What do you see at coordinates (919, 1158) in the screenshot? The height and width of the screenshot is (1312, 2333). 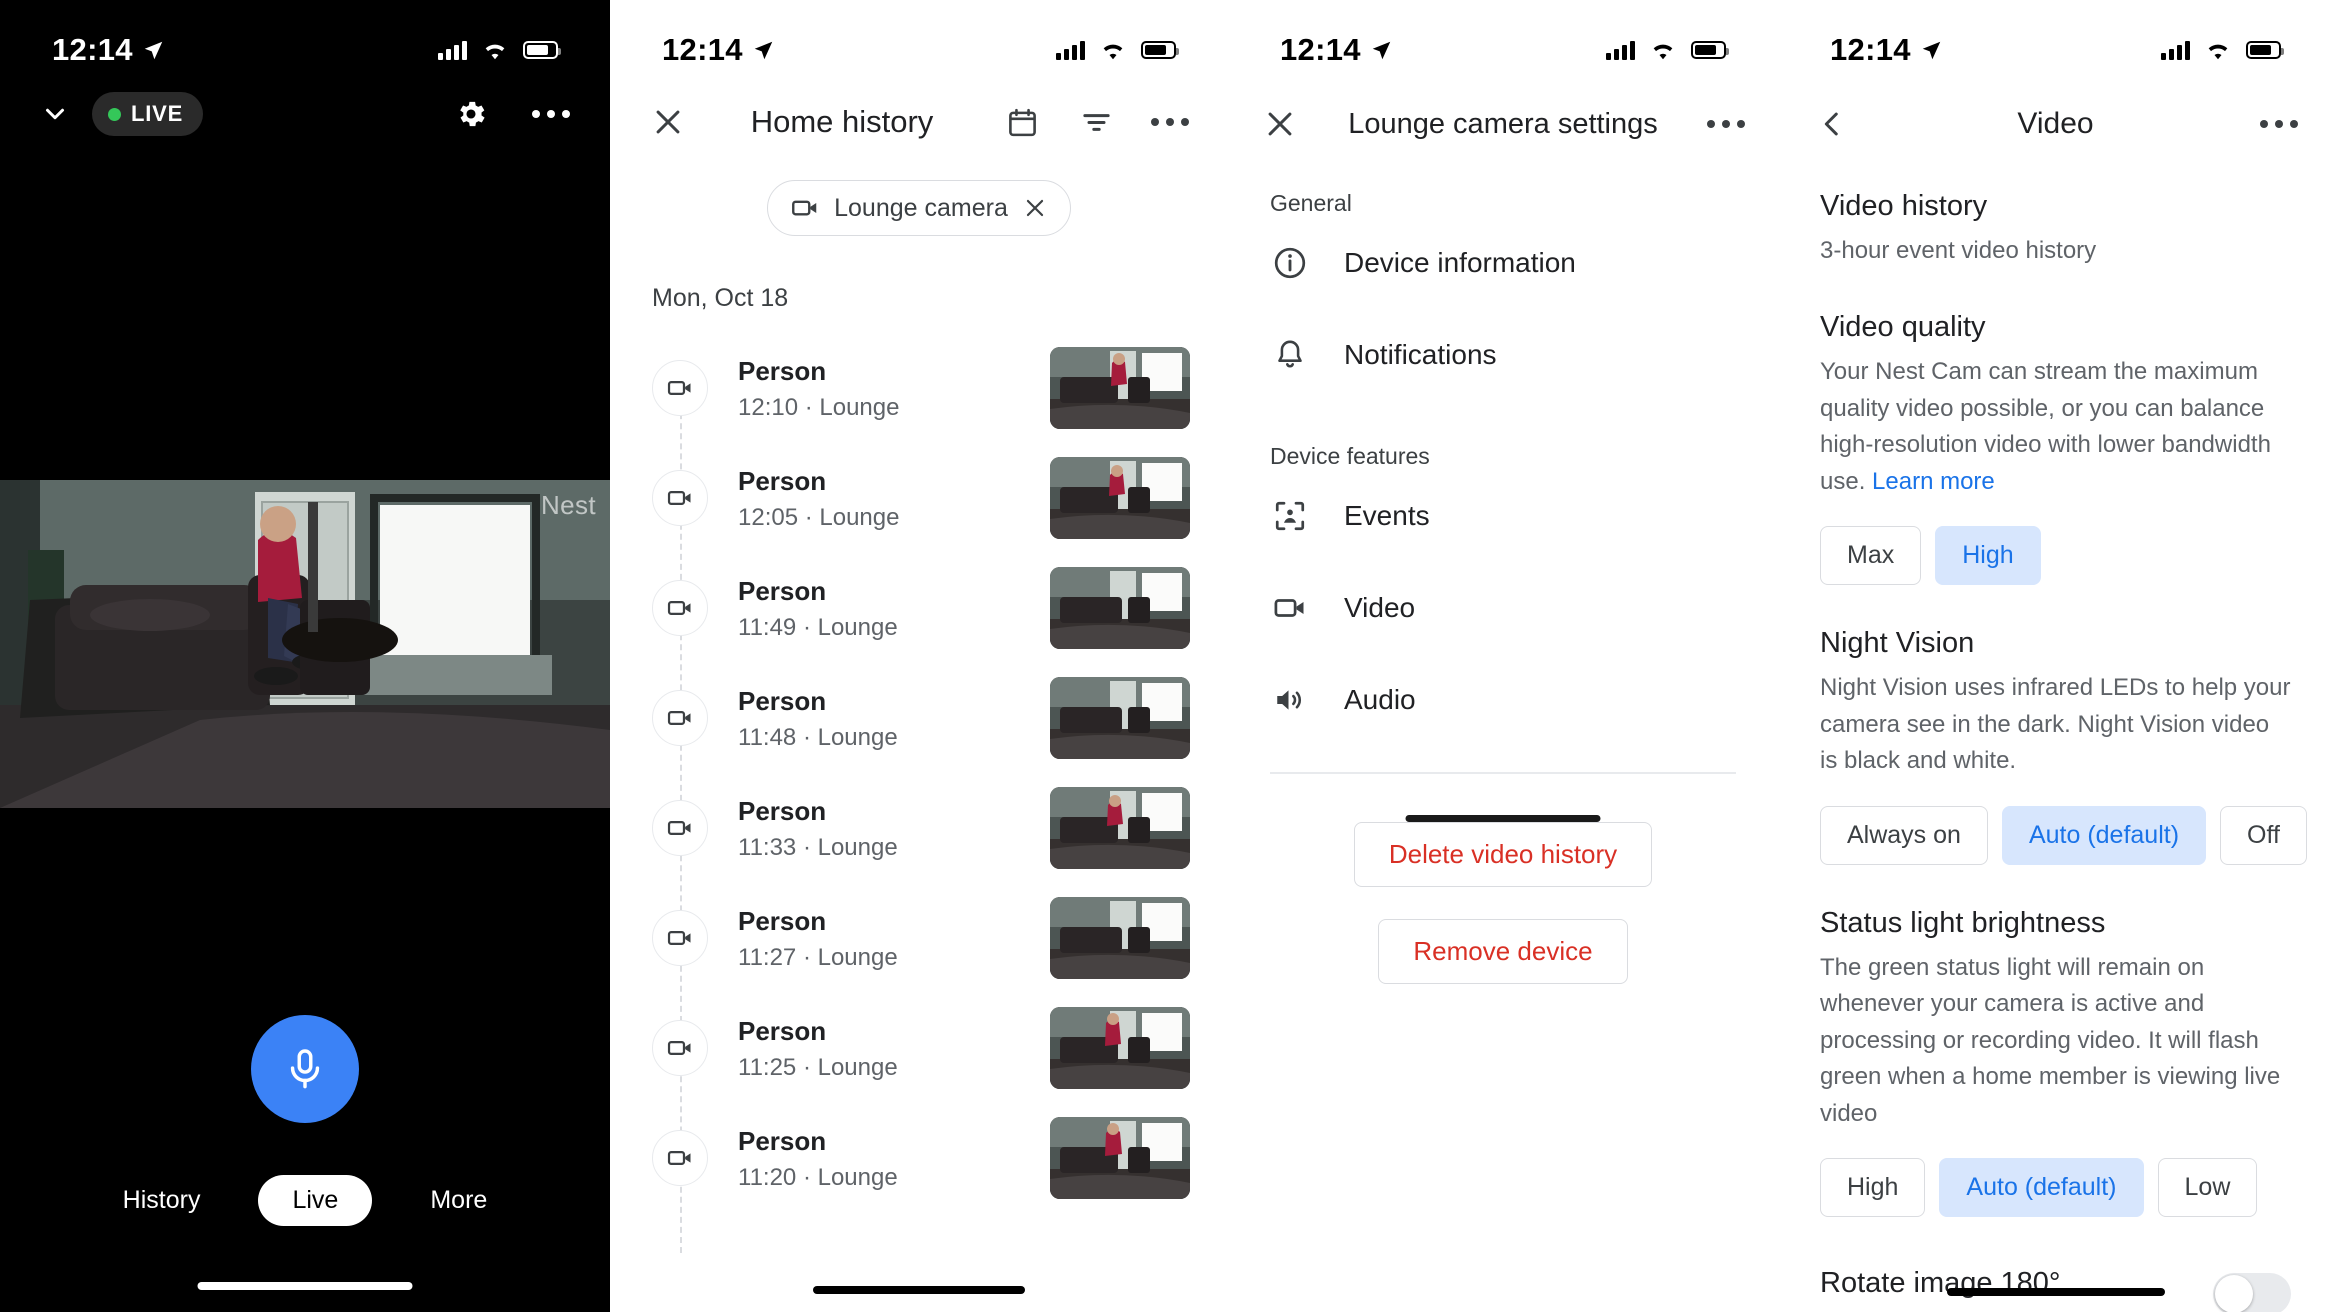 I see `history-event-row: Person 11:20 · Lounge` at bounding box center [919, 1158].